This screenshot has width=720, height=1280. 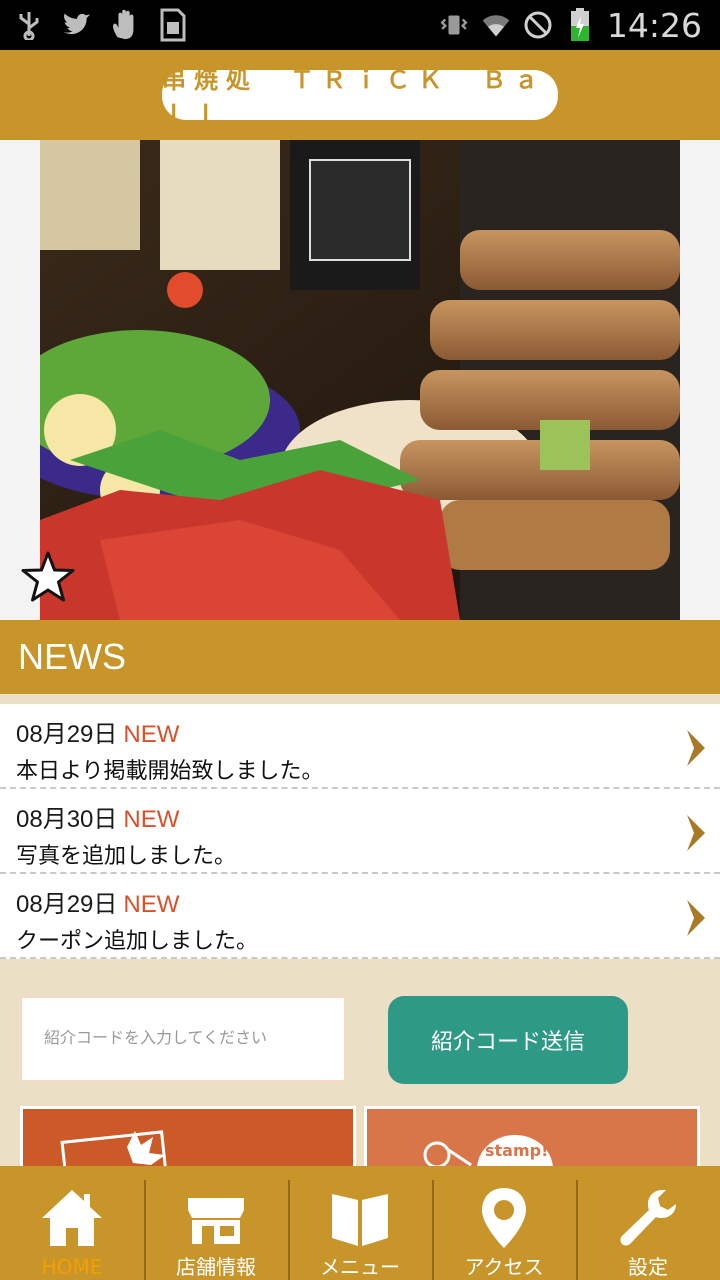 I want to click on nav-home: HOME, so click(x=72, y=1223).